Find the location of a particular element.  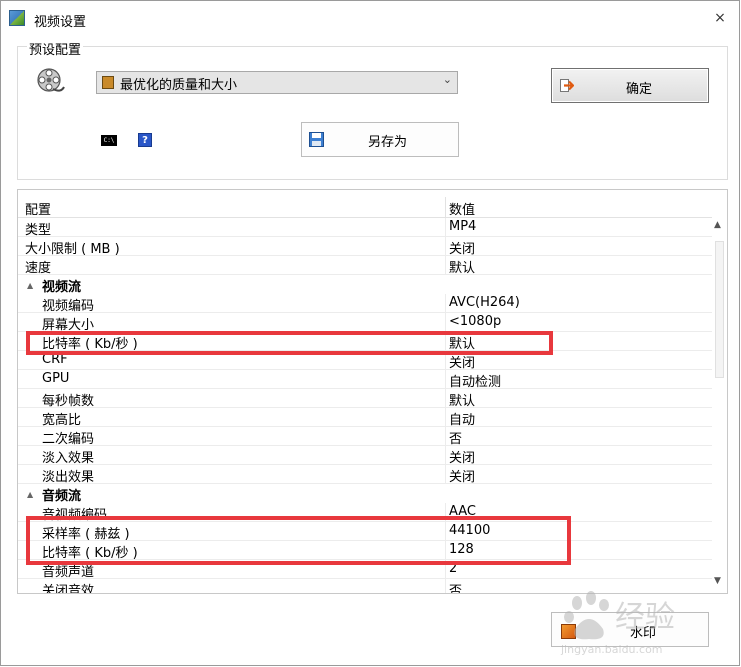

table-category-row: ▲ 视频流 is located at coordinates (365, 285).